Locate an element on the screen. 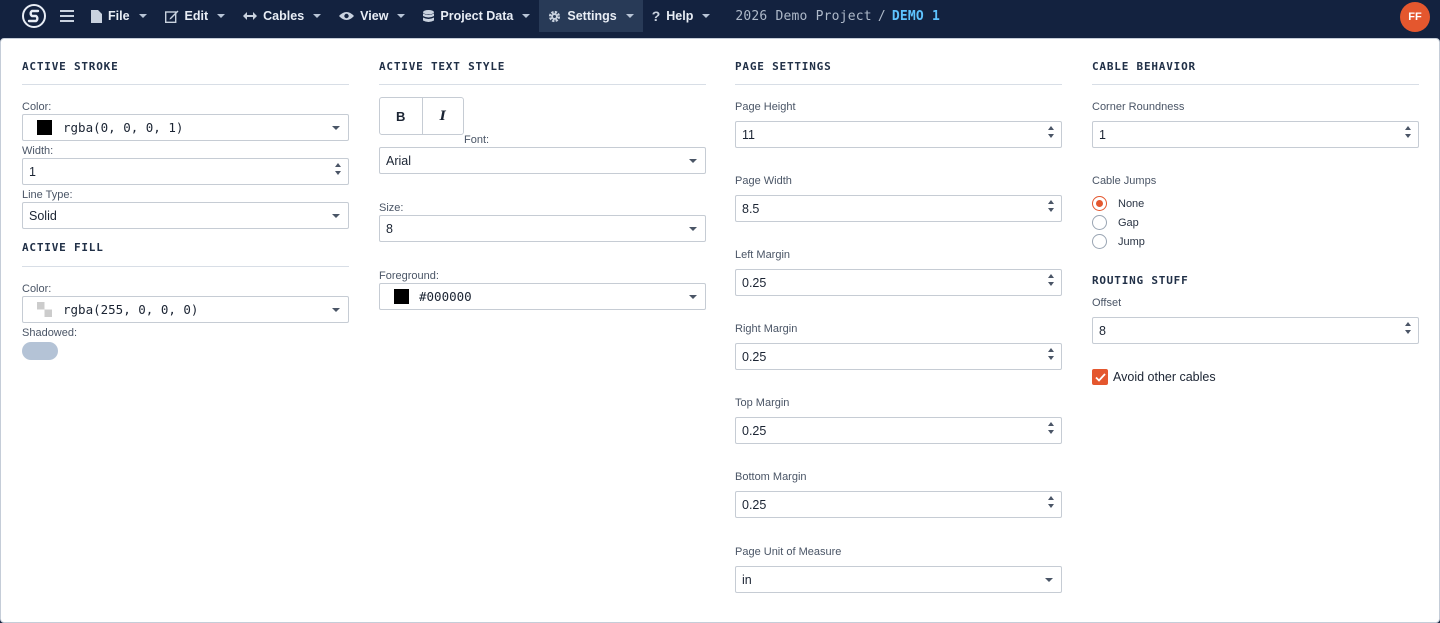 This screenshot has width=1440, height=623. right-margin-input: 0.25 is located at coordinates (898, 356).